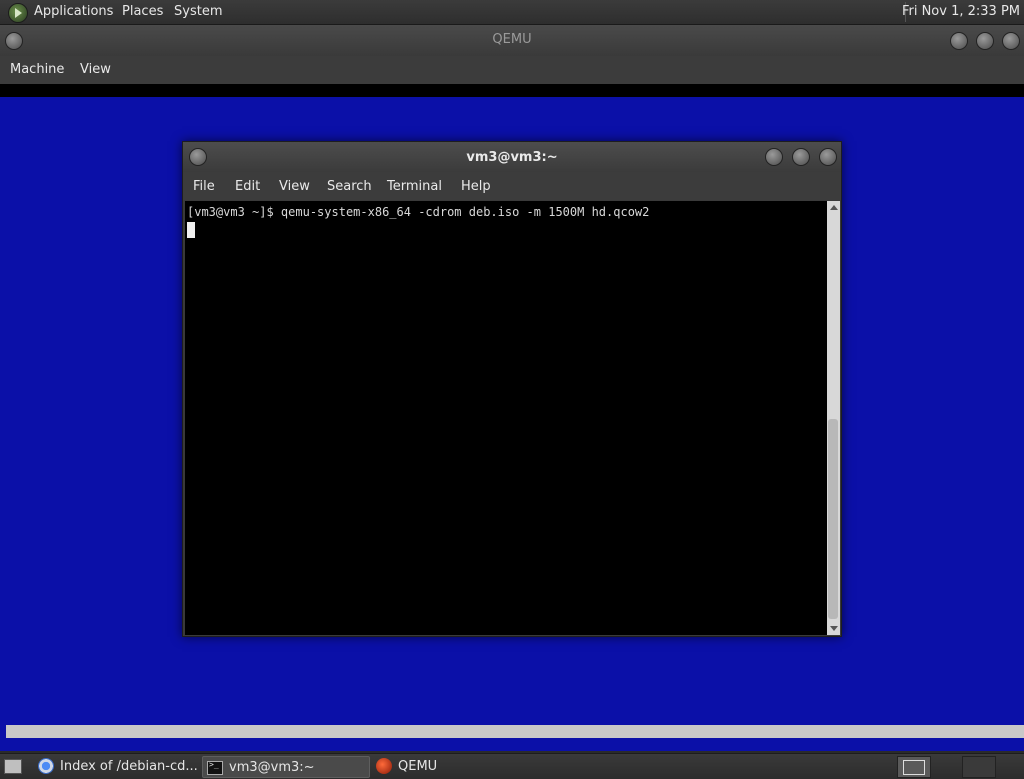  Describe the element at coordinates (95, 69) in the screenshot. I see `qemu-menu-view: View` at that location.